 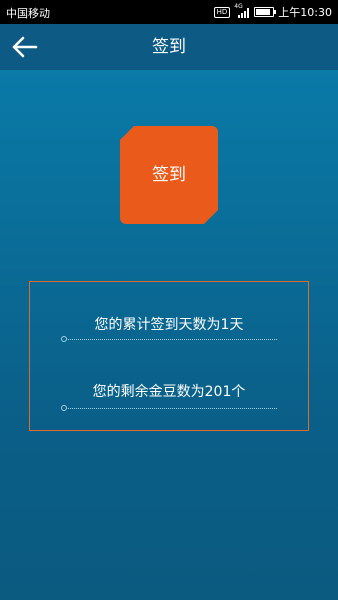 I want to click on remaining-beans-text: 您的剩余金豆数为201个, so click(x=169, y=392).